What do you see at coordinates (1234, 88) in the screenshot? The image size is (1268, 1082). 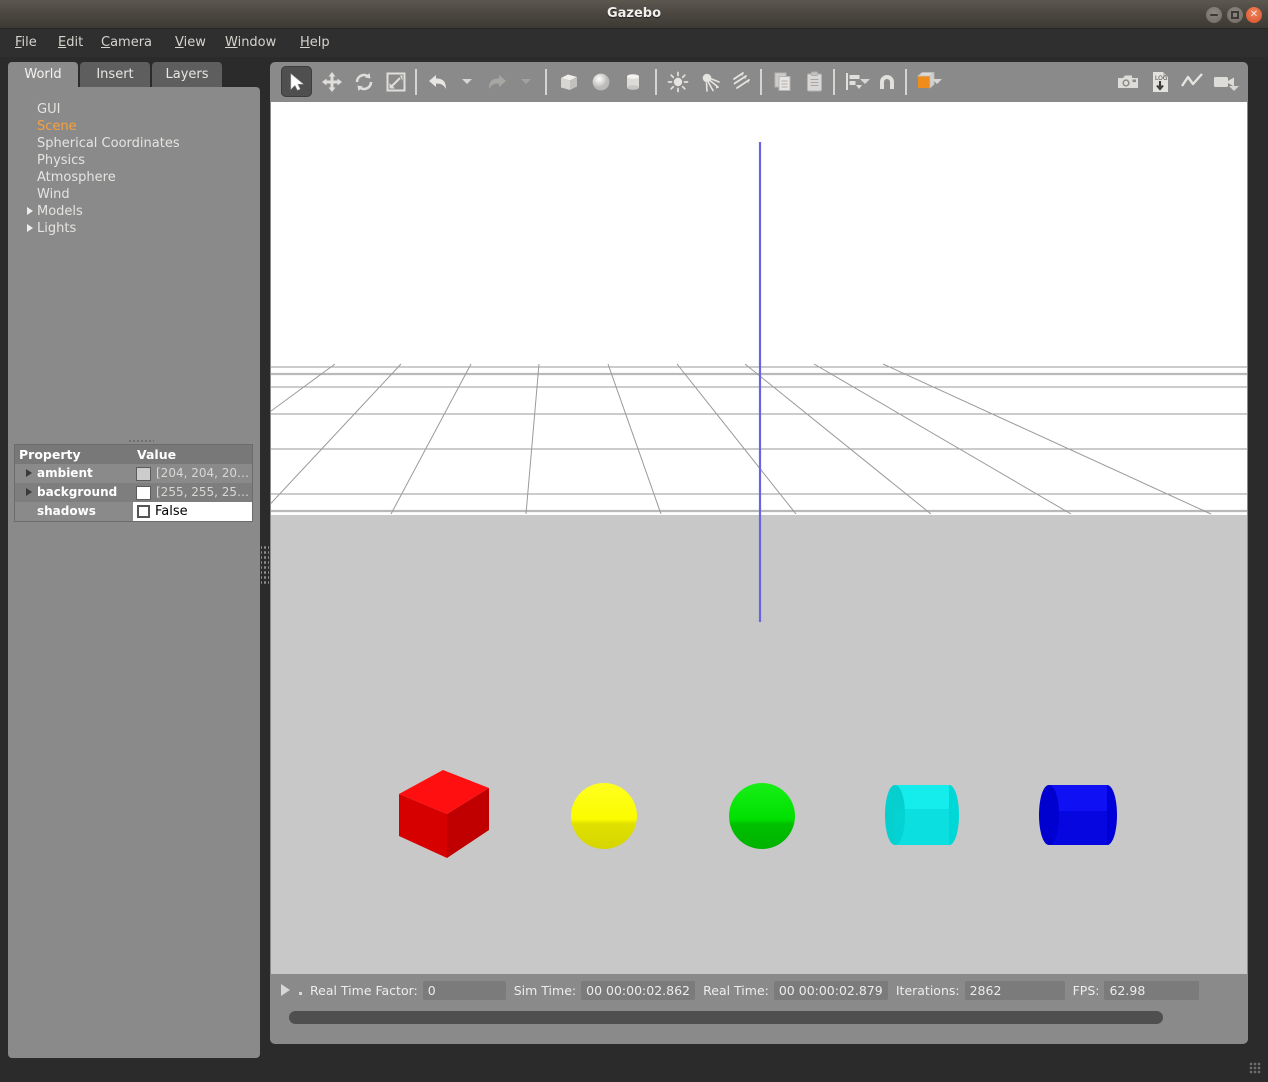 I see `record-video-dropdown-arrow-icon` at bounding box center [1234, 88].